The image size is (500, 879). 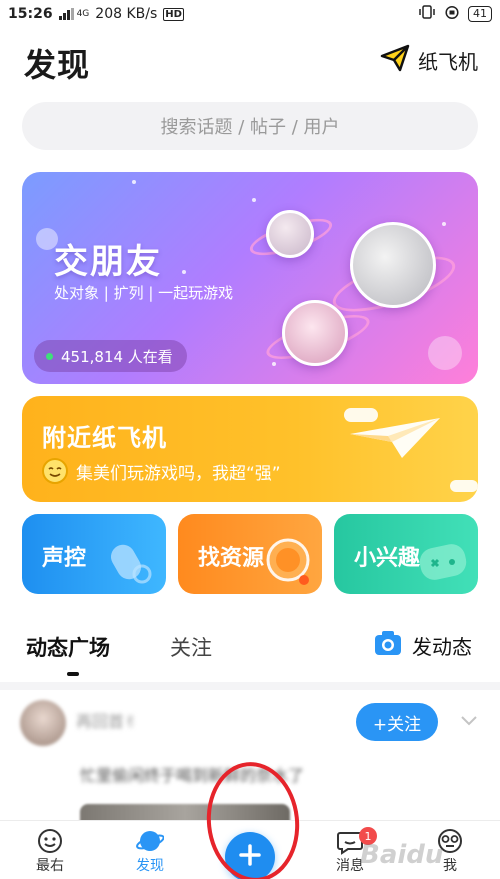 I want to click on page-title: 发现, so click(x=57, y=65).